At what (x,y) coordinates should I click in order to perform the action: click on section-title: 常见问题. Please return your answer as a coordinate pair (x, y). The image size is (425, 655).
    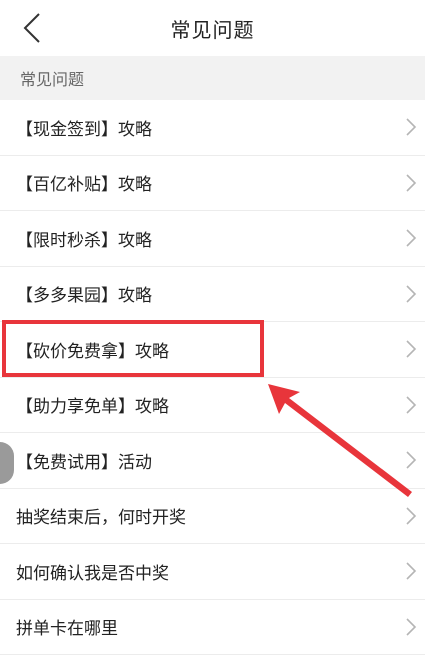
    Looking at the image, I should click on (52, 78).